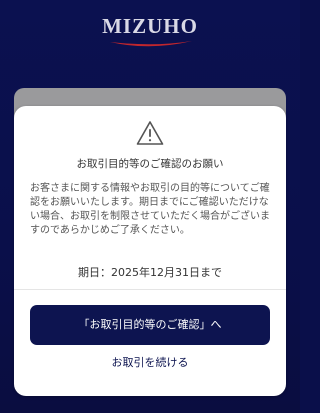  I want to click on dialog-title: お取引目的等のご確認のお願い, so click(150, 164).